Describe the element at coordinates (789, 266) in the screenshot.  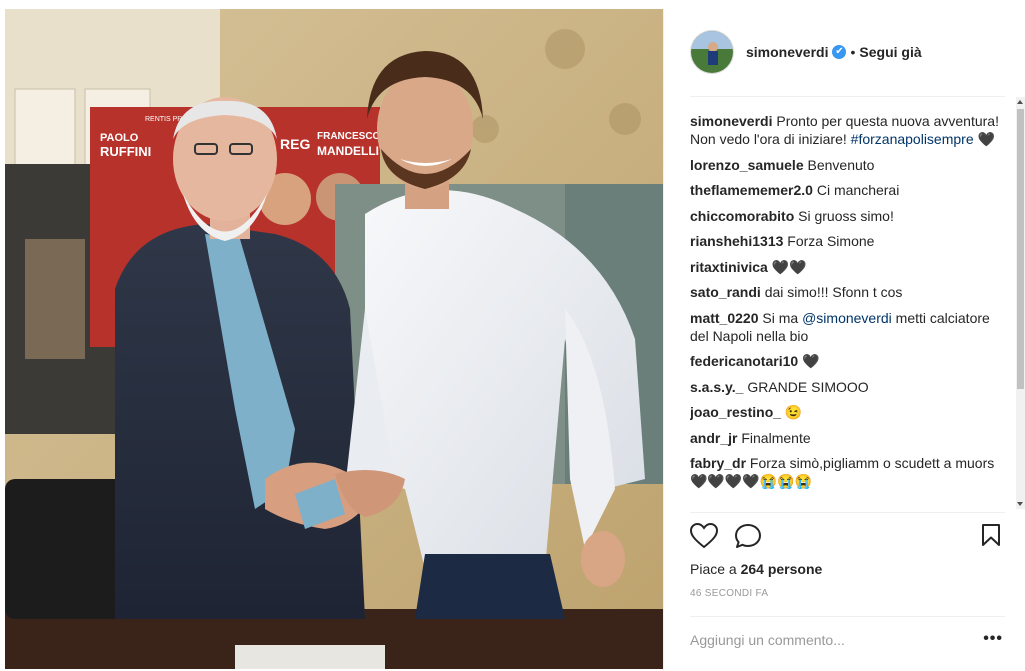
I see `comment-text: 🖤🖤` at that location.